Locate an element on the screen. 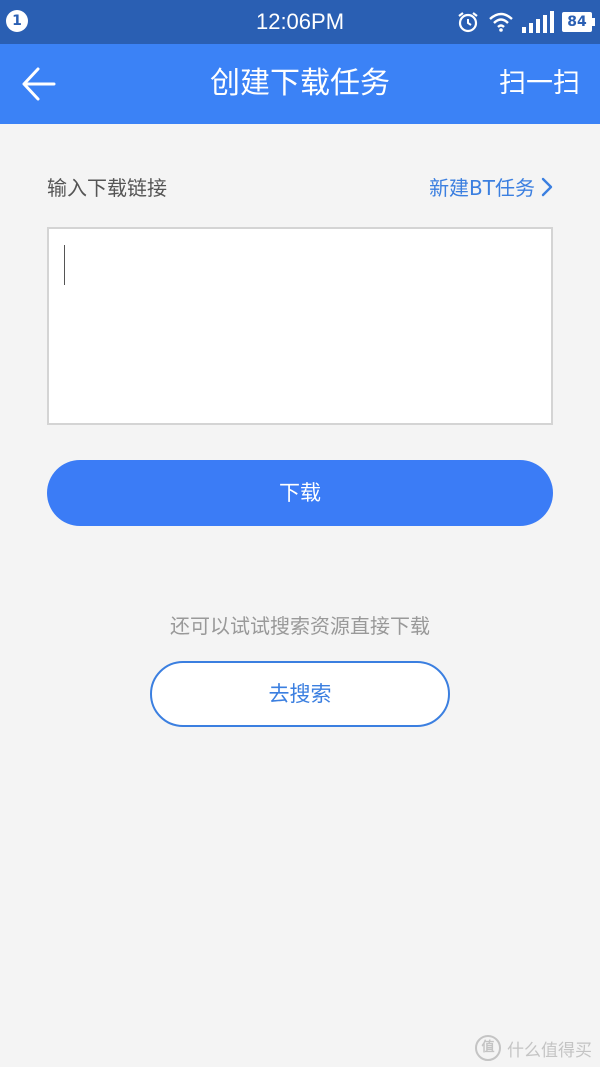 The width and height of the screenshot is (600, 1067). alarm-icon is located at coordinates (468, 22).